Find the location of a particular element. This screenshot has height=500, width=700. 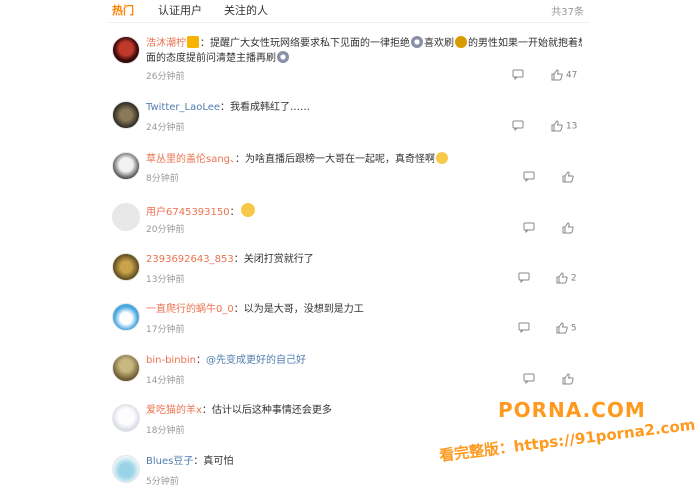

tab-hot: 热门 is located at coordinates (123, 10).